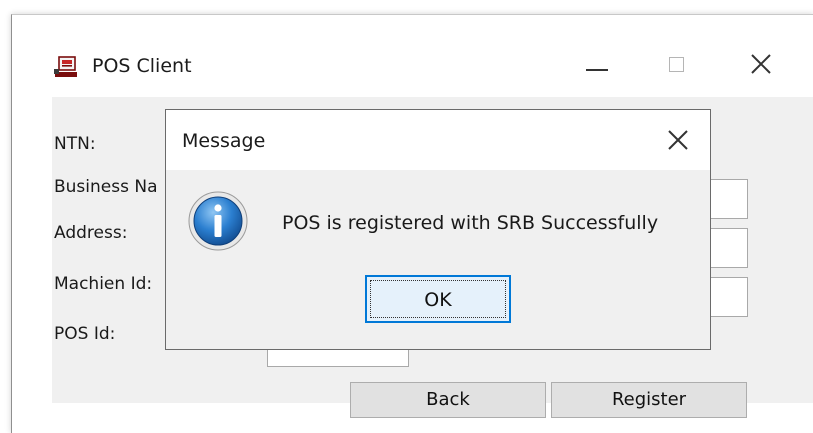 The width and height of the screenshot is (813, 433). I want to click on business-name-field, so click(728, 199).